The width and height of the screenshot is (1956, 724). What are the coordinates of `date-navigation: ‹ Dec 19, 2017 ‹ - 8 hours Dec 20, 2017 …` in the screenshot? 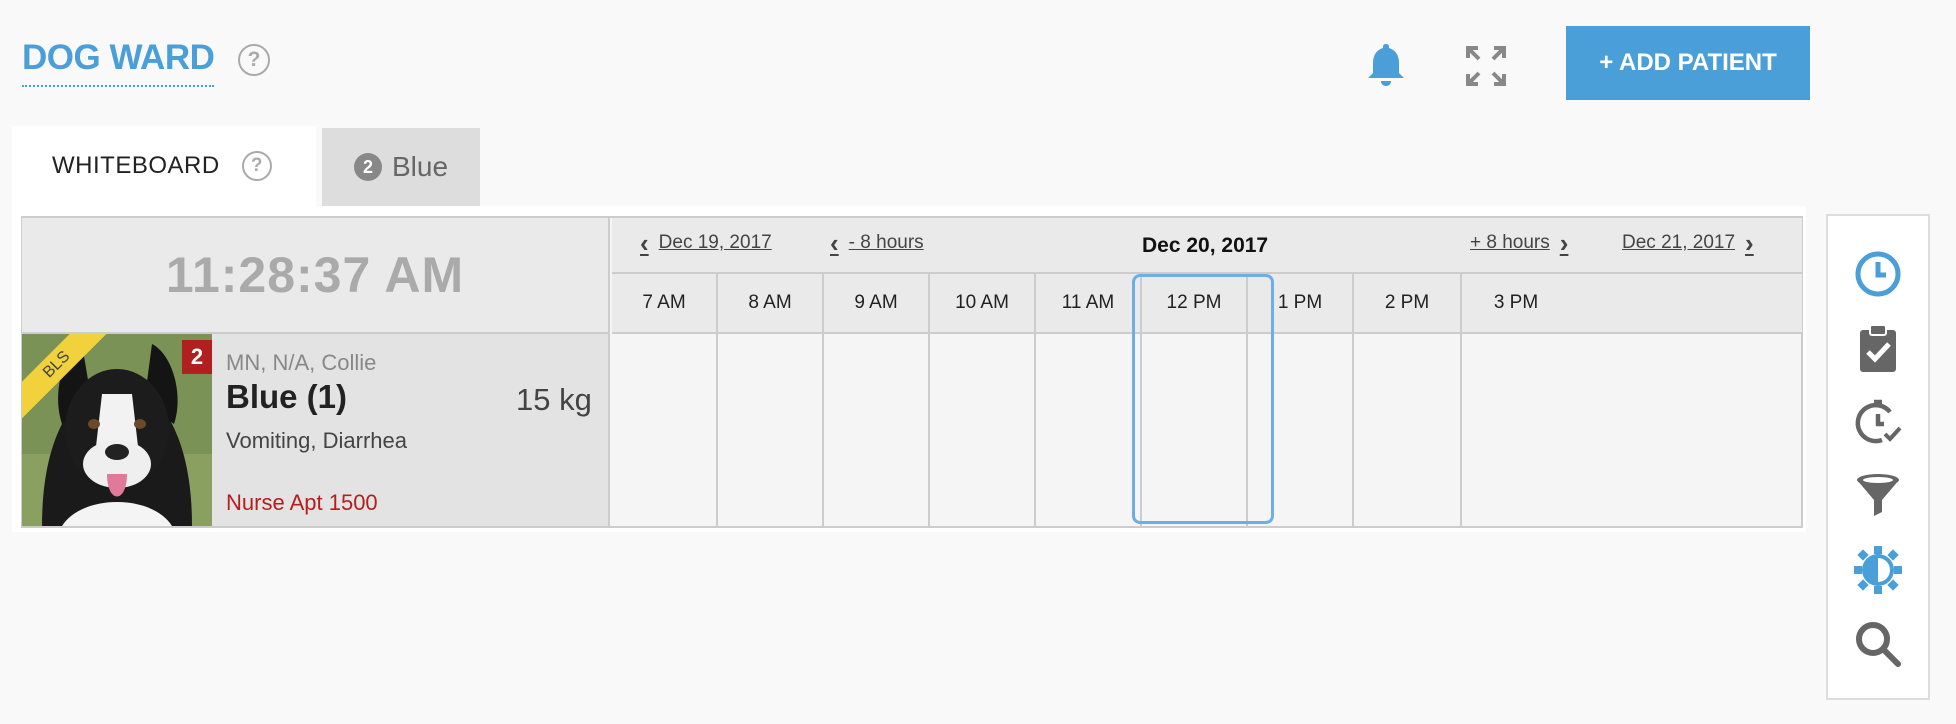 It's located at (1207, 246).